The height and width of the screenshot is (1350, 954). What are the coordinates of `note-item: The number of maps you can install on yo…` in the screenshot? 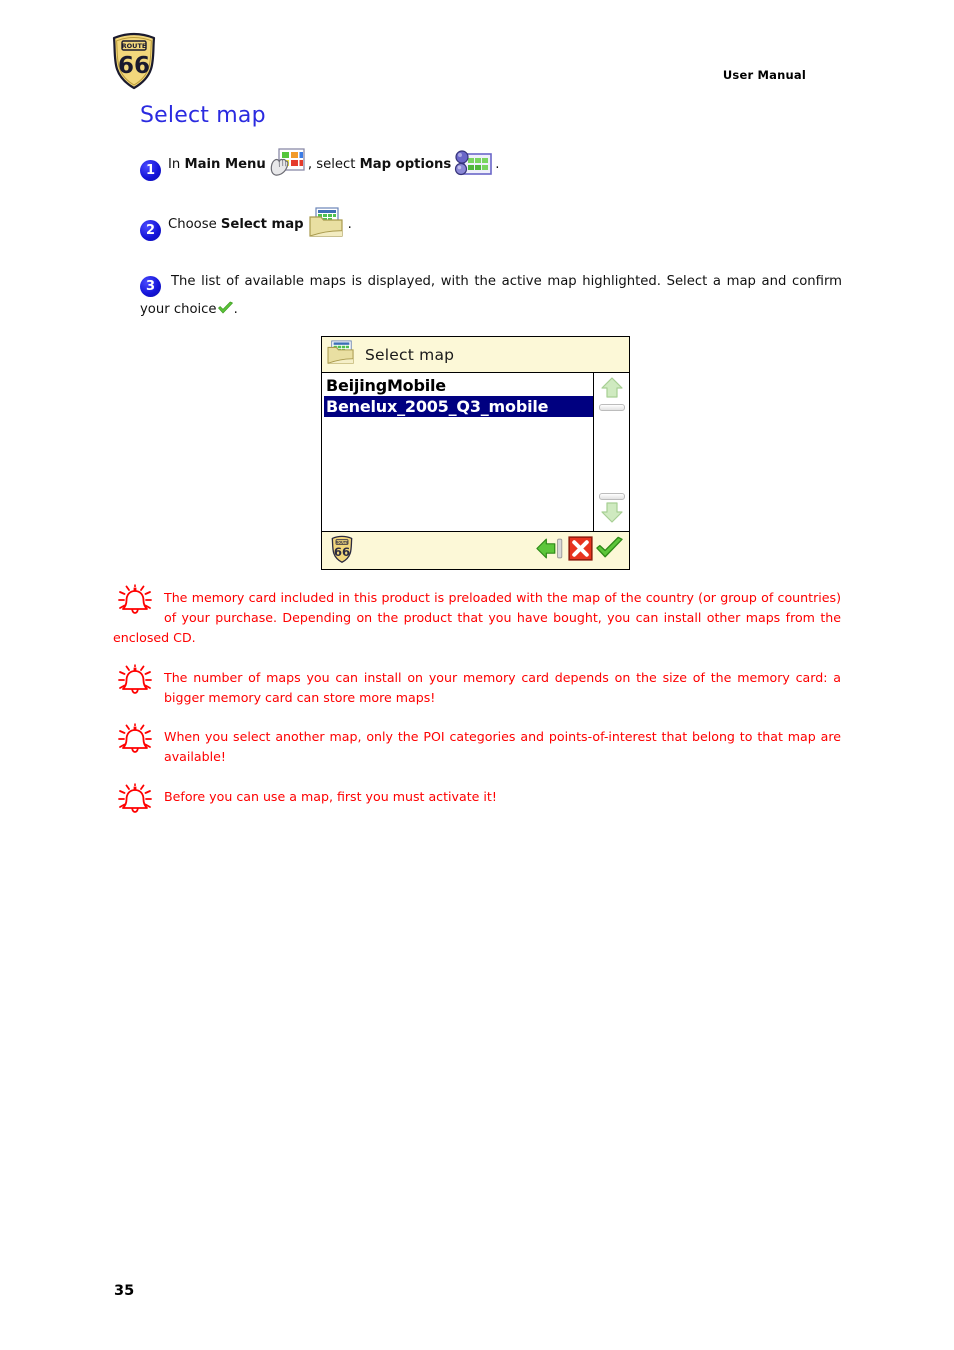 It's located at (477, 686).